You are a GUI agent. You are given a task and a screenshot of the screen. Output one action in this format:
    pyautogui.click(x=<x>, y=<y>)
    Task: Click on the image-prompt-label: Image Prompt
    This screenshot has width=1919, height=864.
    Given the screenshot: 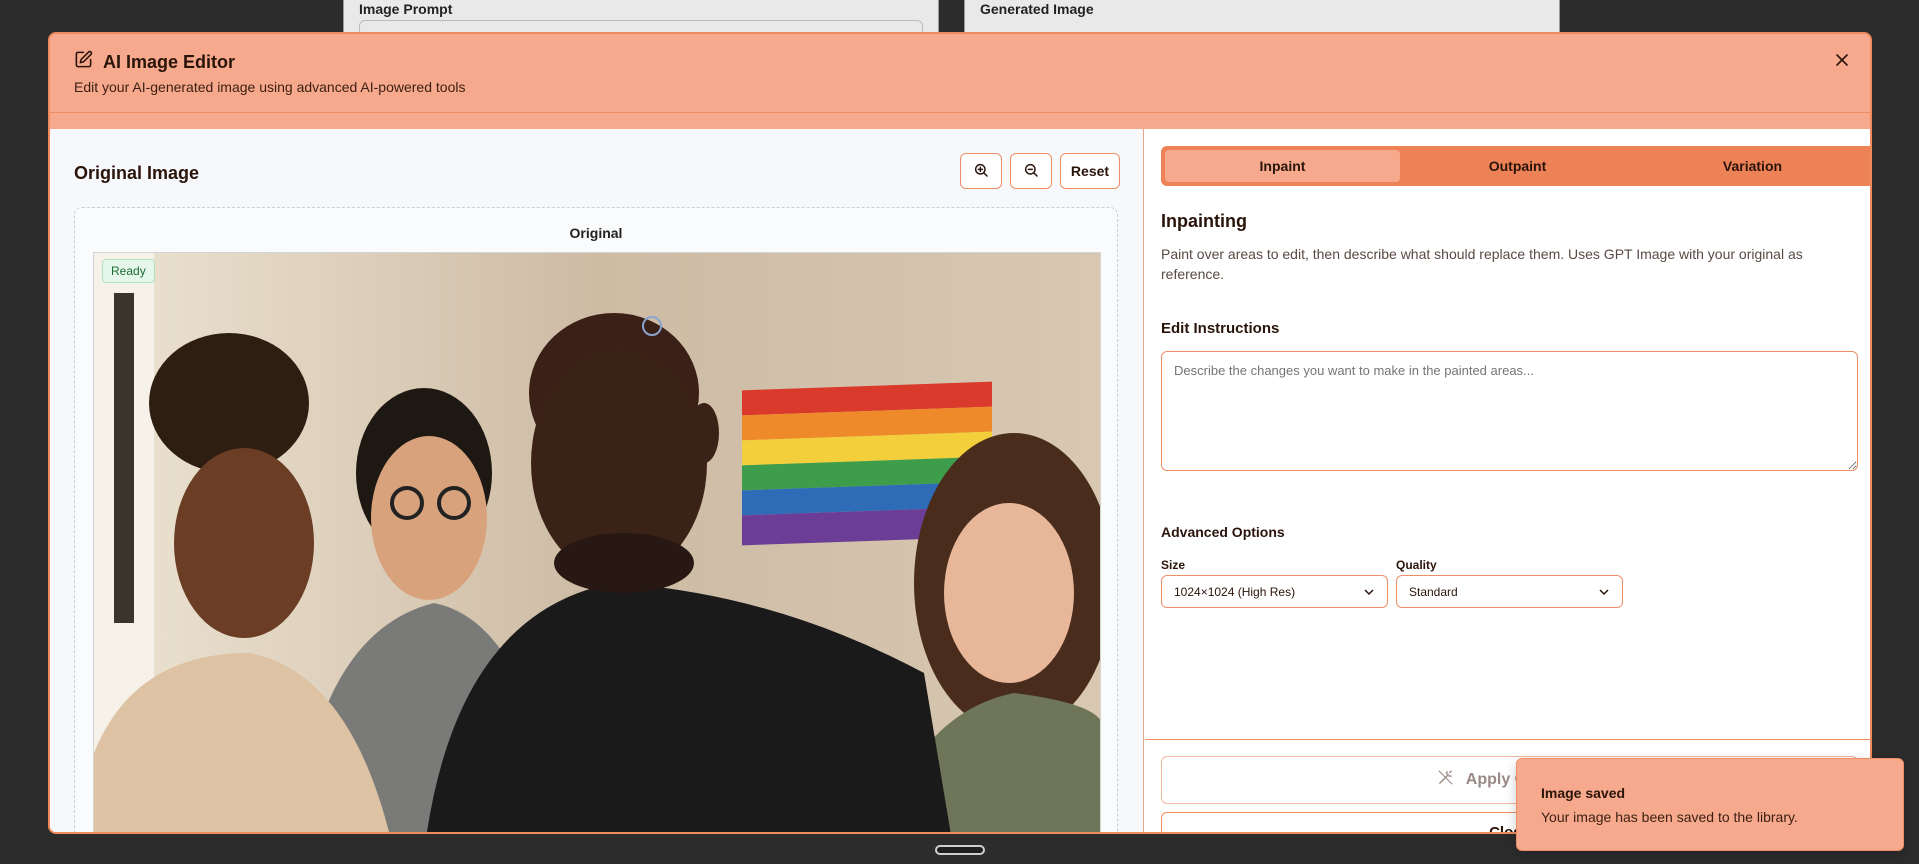 What is the action you would take?
    pyautogui.click(x=406, y=9)
    